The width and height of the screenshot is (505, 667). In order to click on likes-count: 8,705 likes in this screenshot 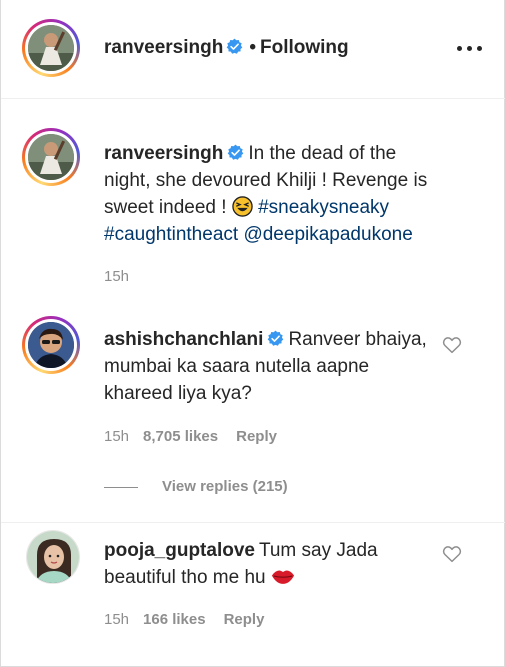, I will do `click(180, 436)`.